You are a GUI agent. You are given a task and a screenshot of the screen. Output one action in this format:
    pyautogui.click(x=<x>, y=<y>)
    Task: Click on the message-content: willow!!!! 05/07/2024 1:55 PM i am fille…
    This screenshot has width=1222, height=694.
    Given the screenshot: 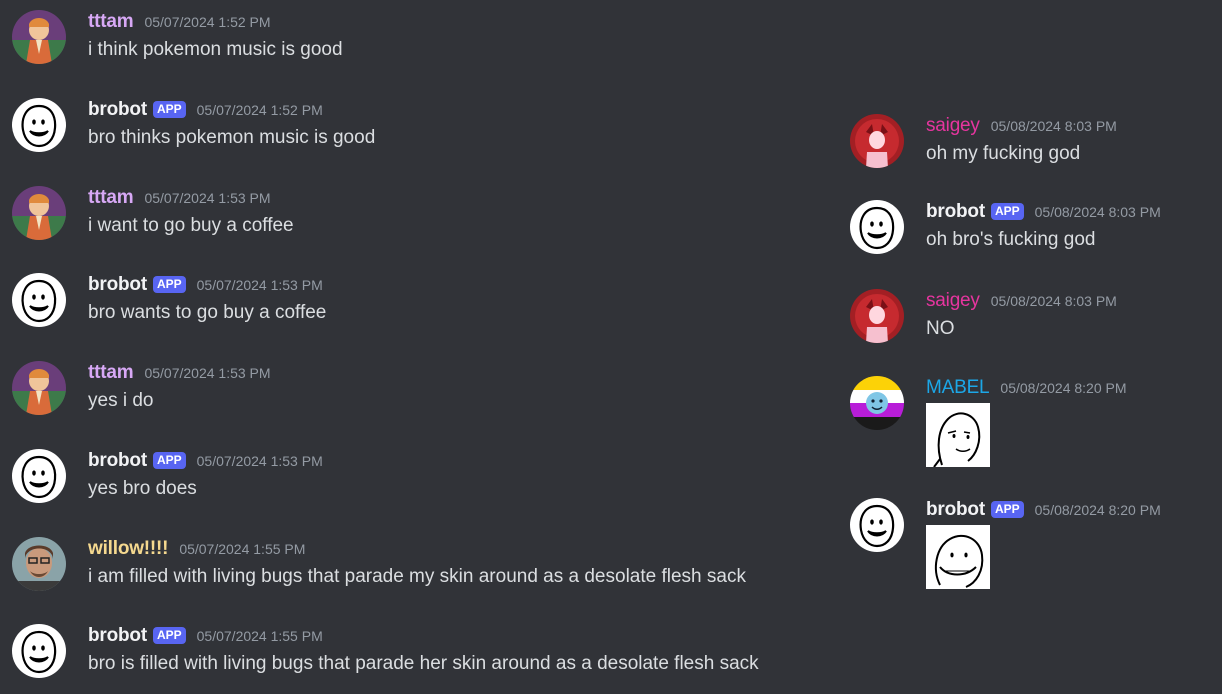 What is the action you would take?
    pyautogui.click(x=417, y=562)
    